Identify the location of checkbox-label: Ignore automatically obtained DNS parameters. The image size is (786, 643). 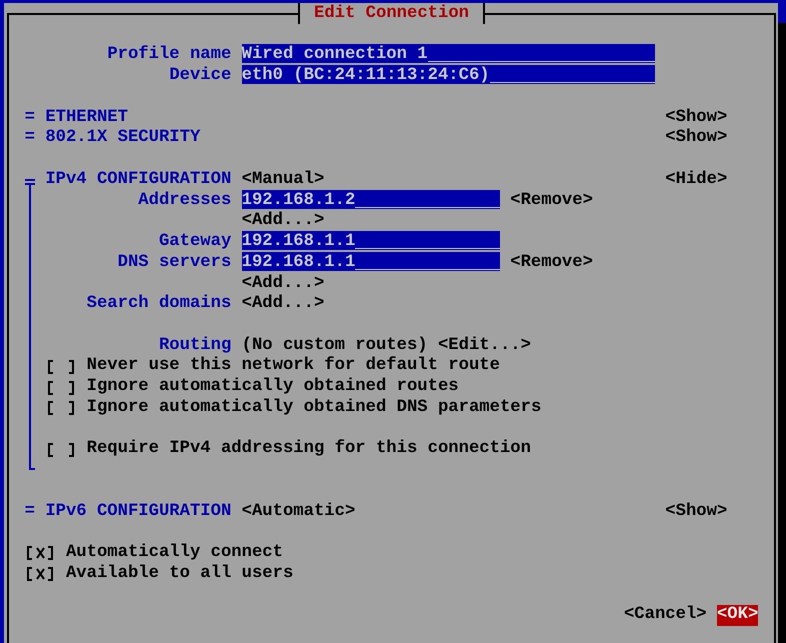
(314, 408).